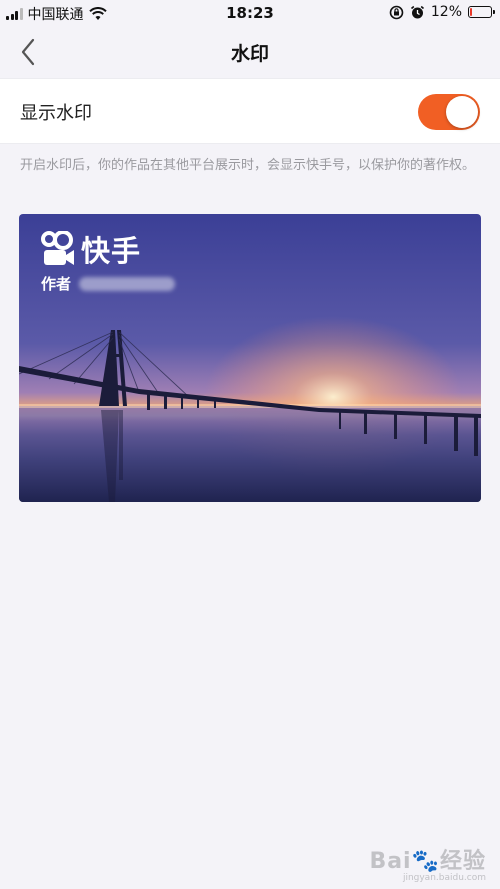 The image size is (500, 889). What do you see at coordinates (250, 111) in the screenshot?
I see `watermark-setting-row: 显示水印` at bounding box center [250, 111].